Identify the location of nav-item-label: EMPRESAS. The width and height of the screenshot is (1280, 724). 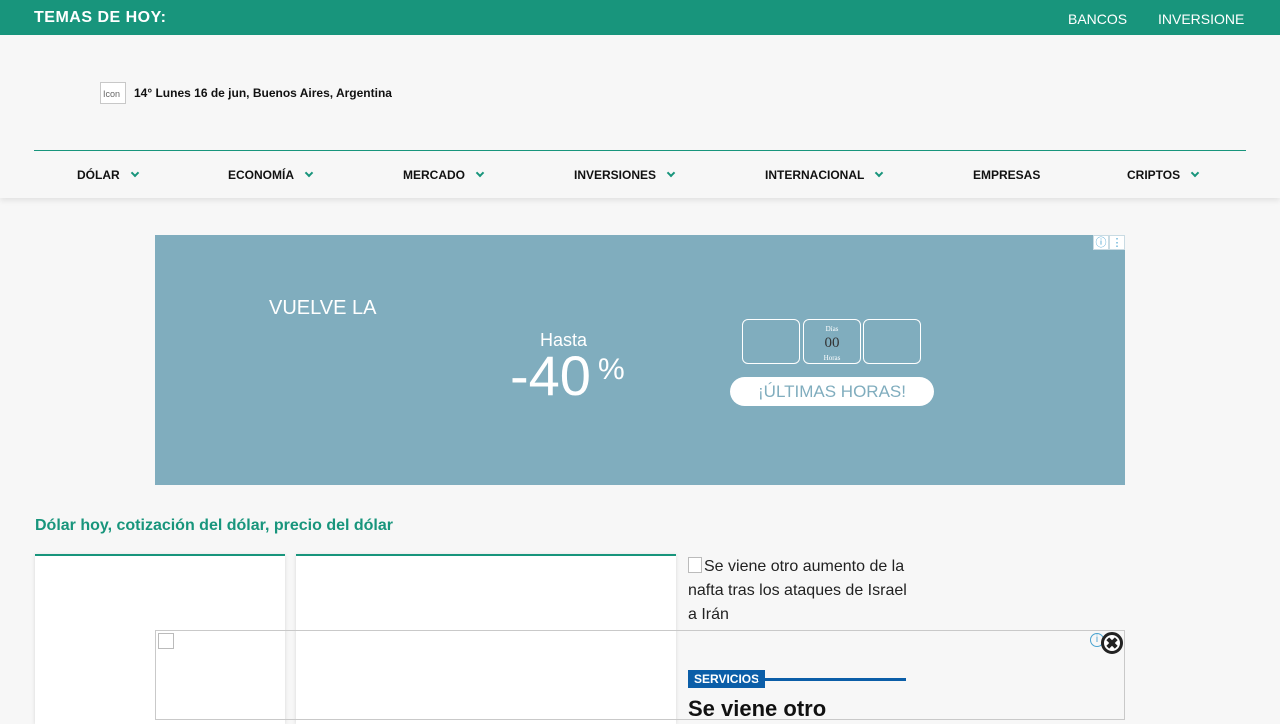
(1007, 175).